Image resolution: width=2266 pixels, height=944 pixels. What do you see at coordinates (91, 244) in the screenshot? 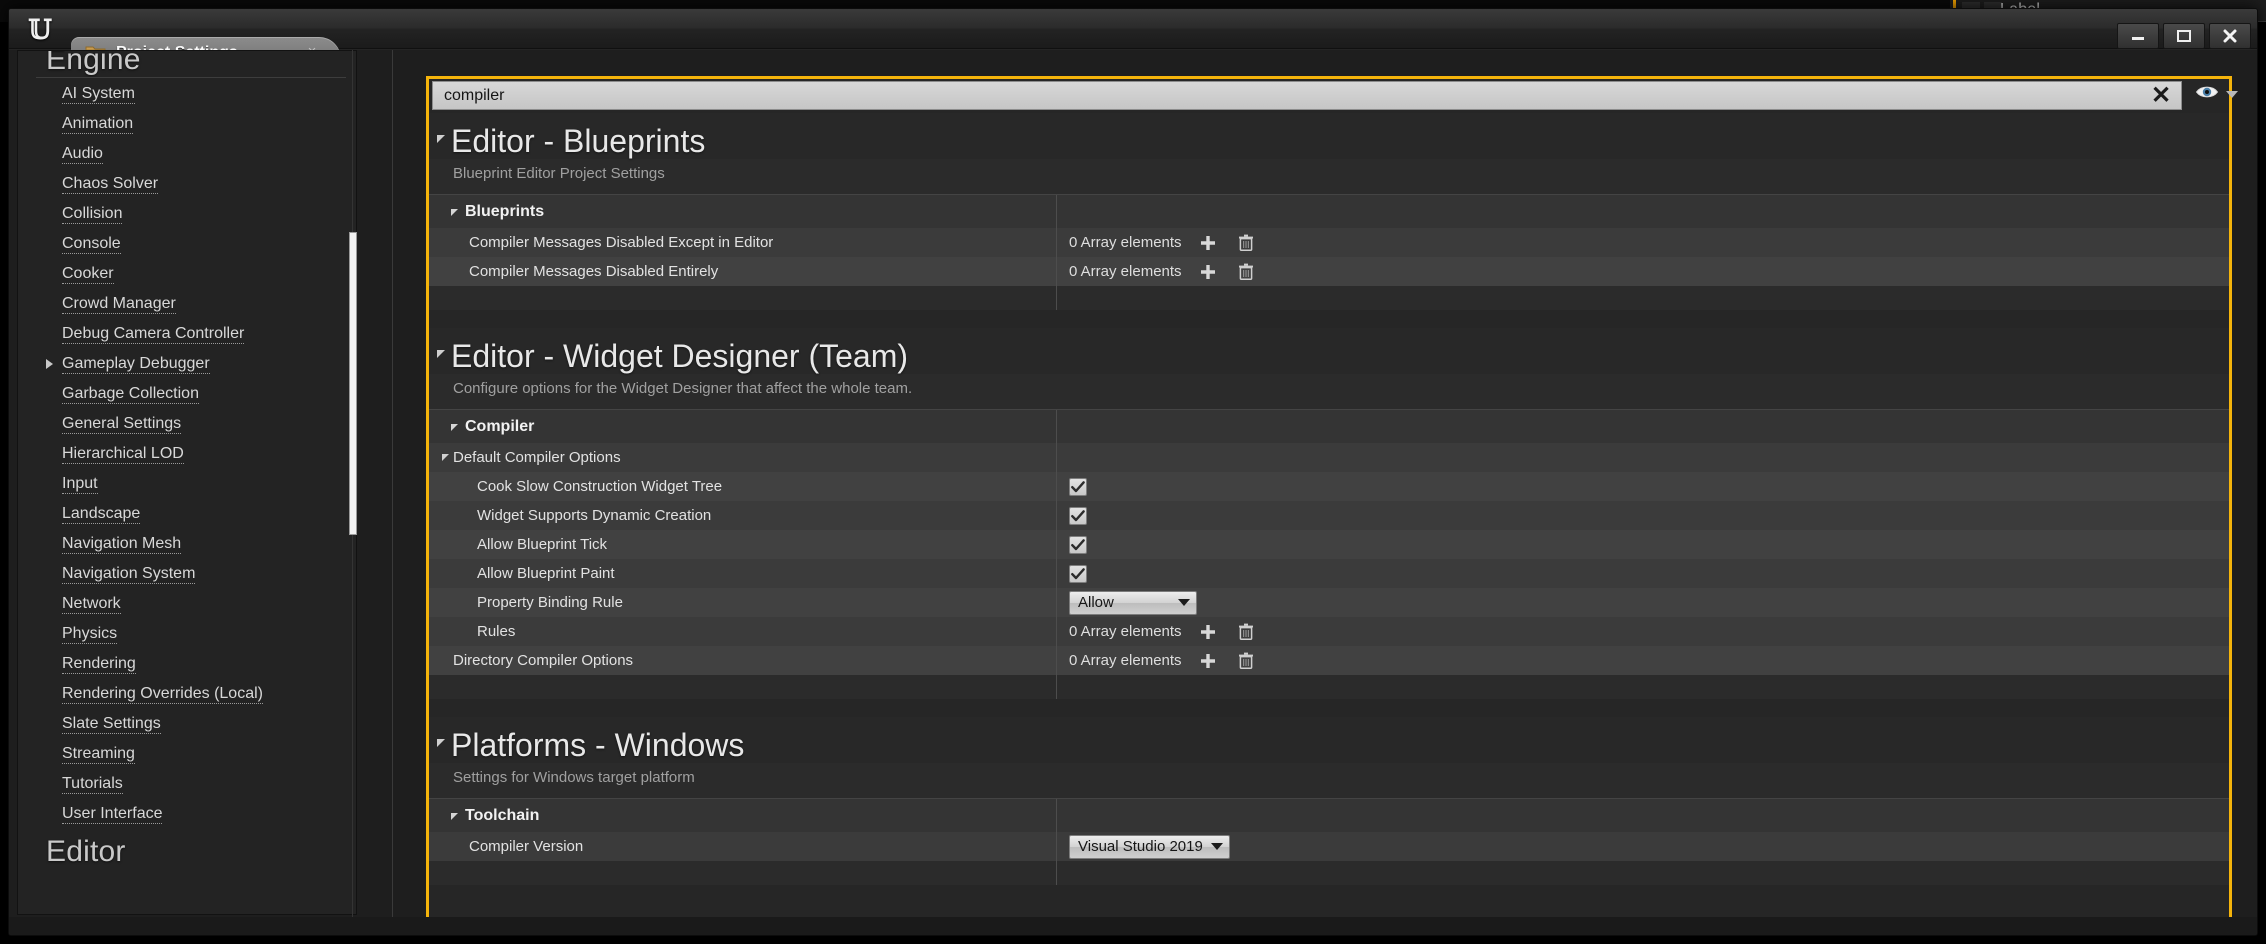
I see `sidebar-item-label: Console` at bounding box center [91, 244].